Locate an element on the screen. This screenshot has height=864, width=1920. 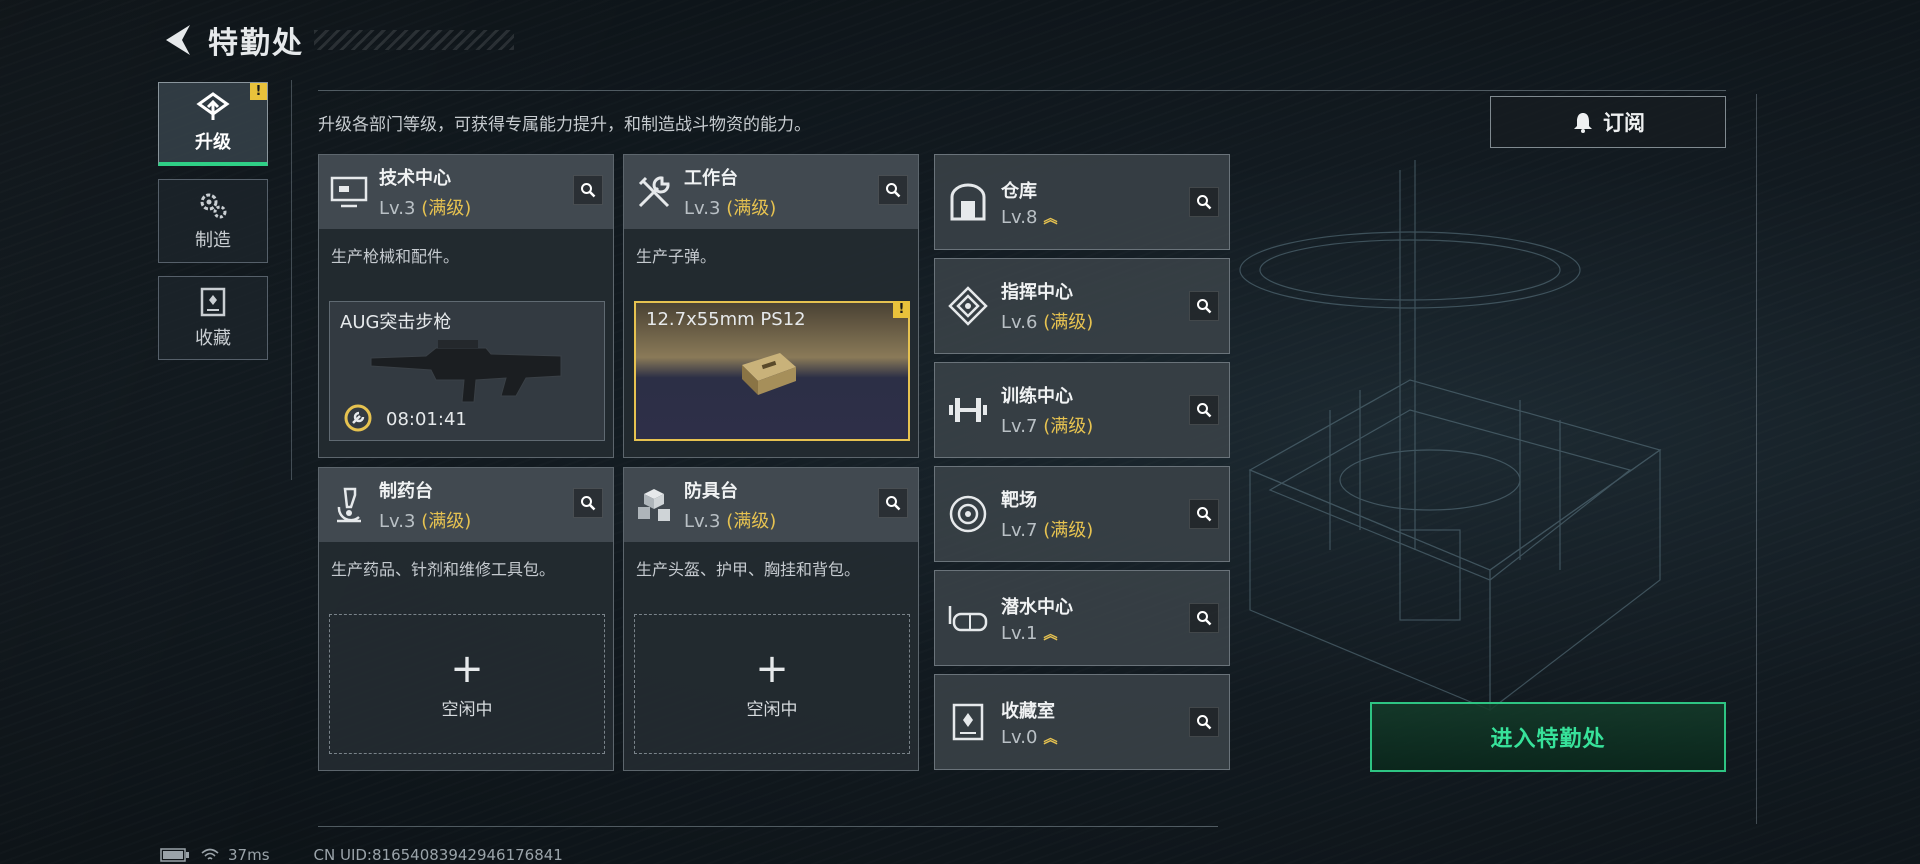
top-frame-line is located at coordinates (1022, 90).